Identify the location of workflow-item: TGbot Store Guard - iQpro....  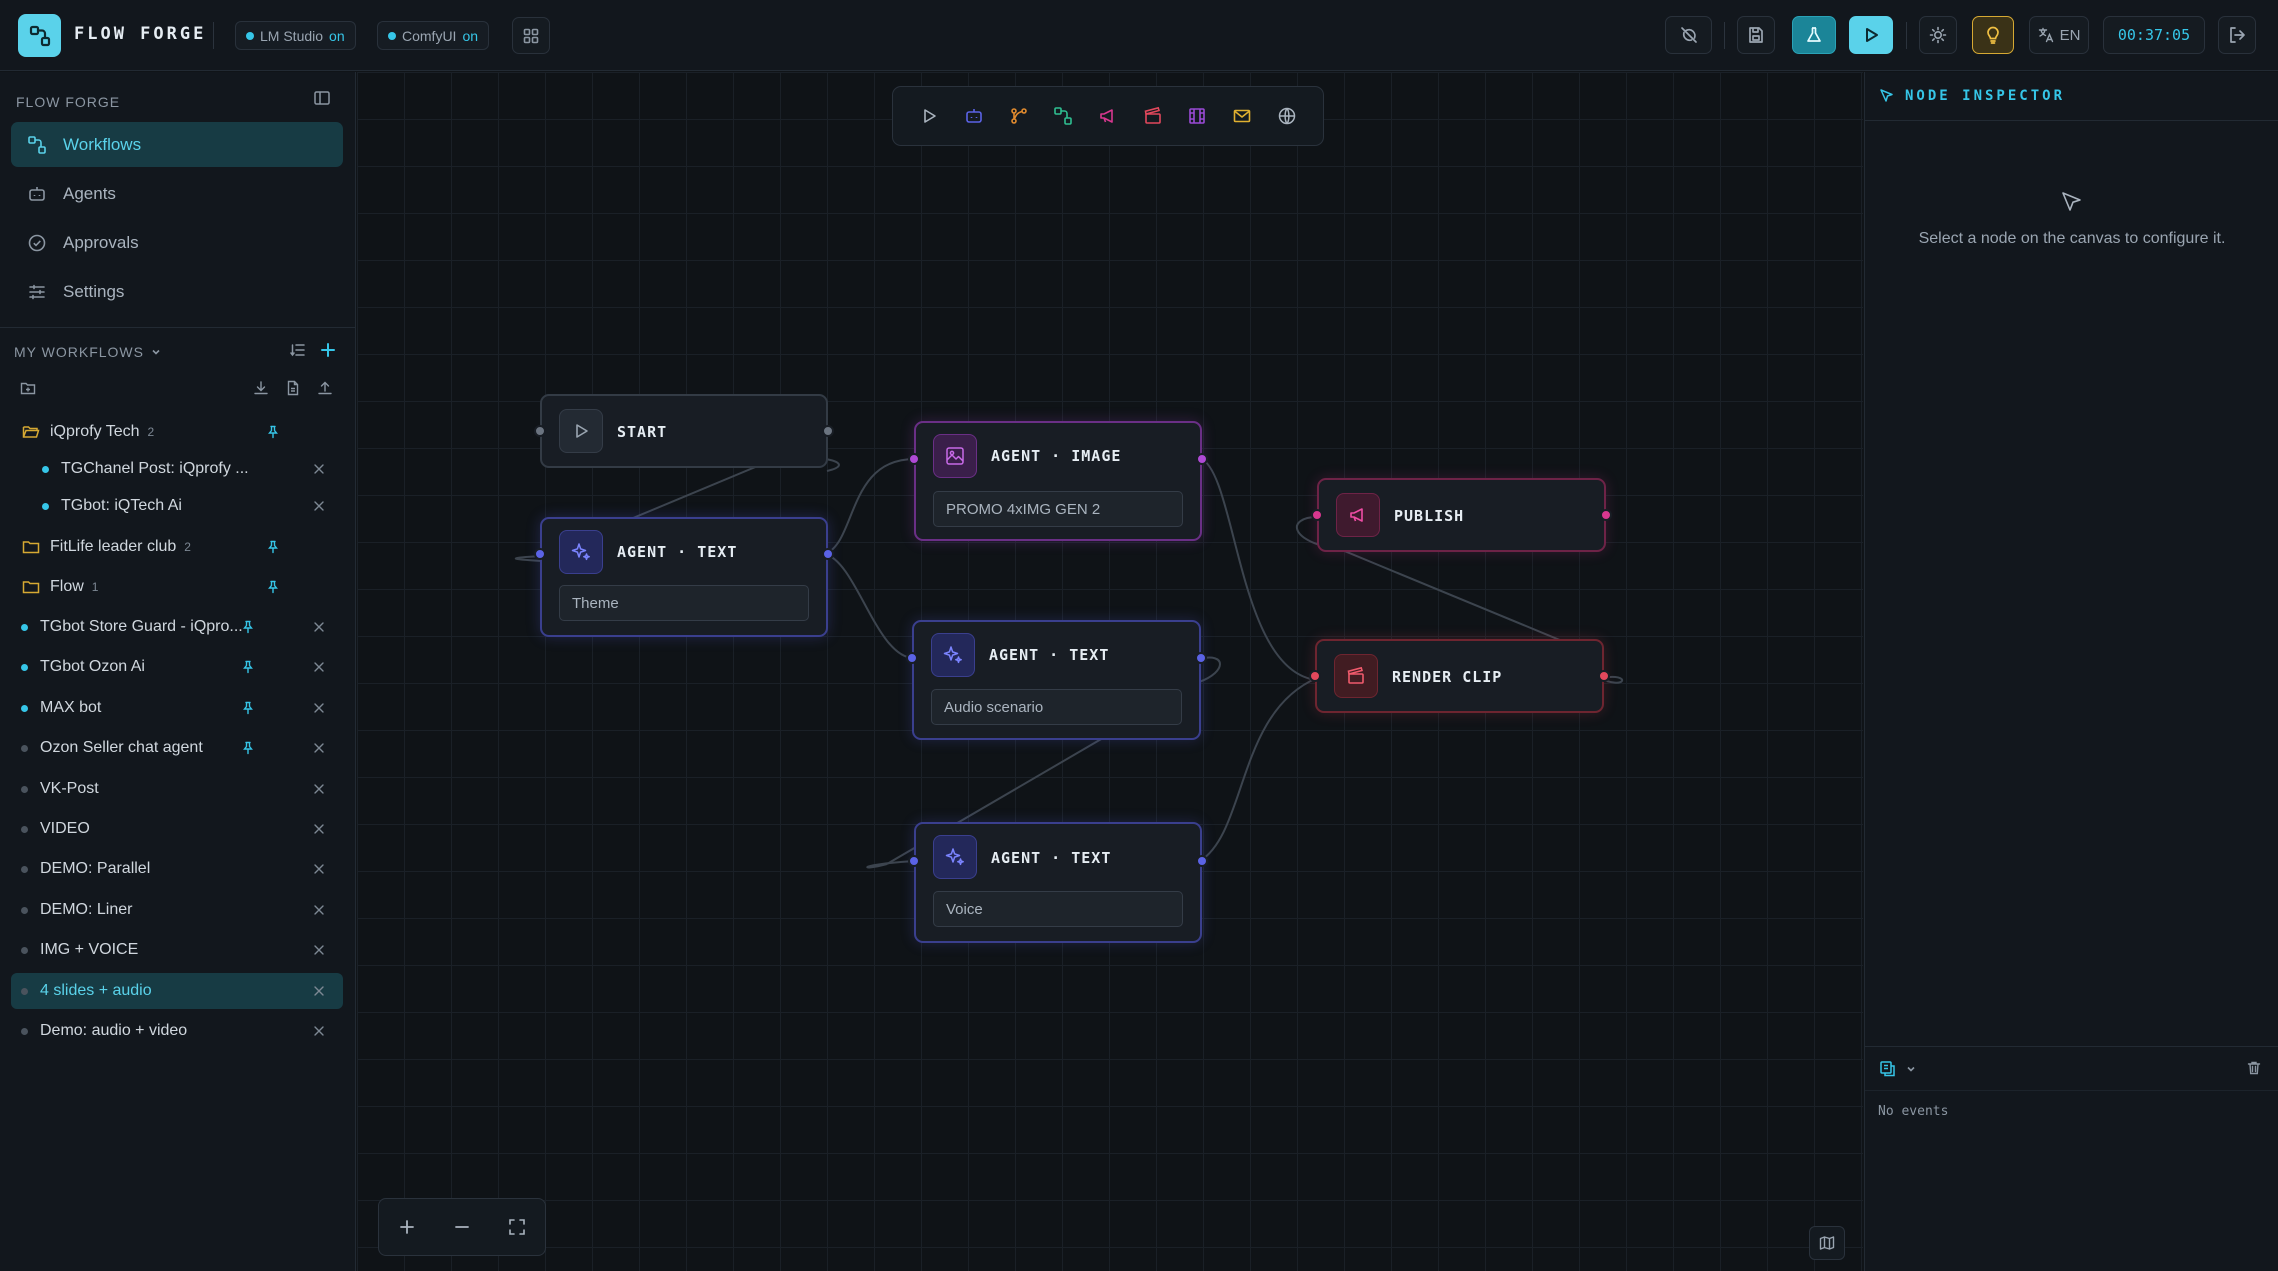
(178, 627).